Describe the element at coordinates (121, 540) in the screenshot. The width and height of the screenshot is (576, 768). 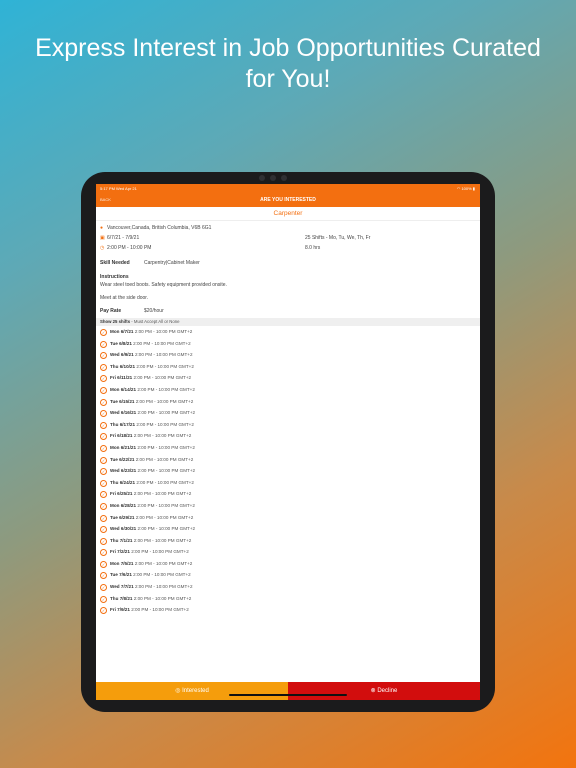
I see `shift-date: Thu 7/1/21` at that location.